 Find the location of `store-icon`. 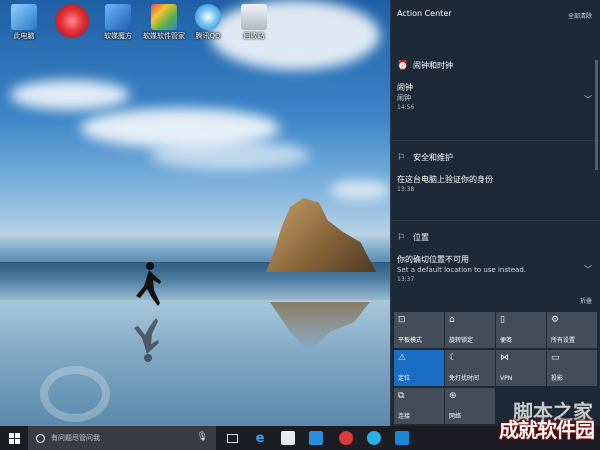

store-icon is located at coordinates (288, 438).